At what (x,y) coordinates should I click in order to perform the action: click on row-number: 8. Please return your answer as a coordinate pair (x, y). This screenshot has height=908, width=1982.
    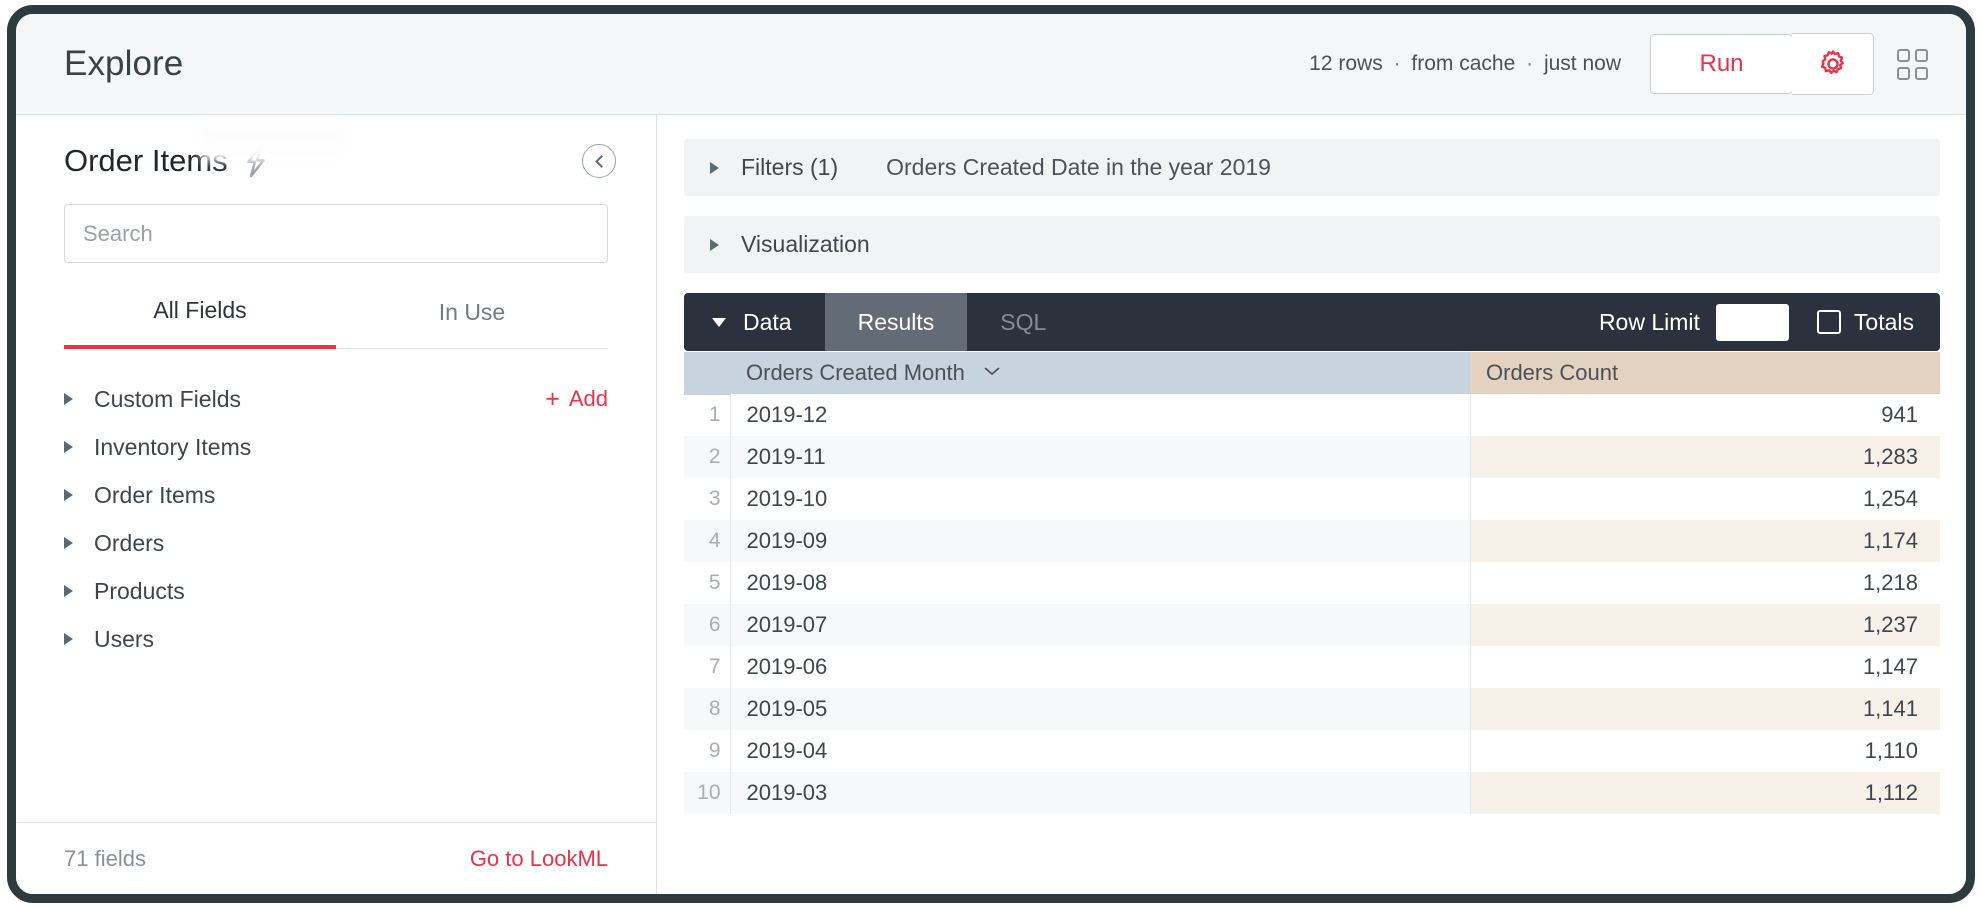
    Looking at the image, I should click on (707, 709).